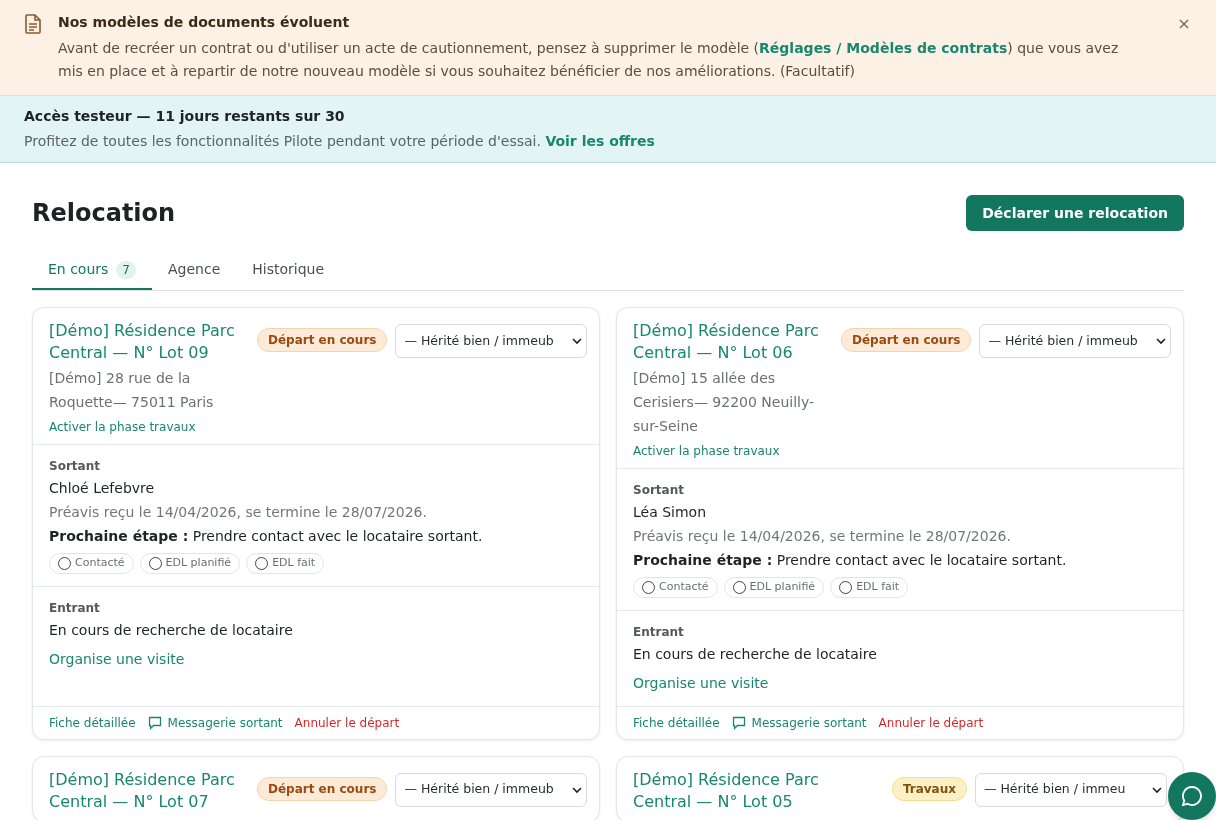  Describe the element at coordinates (147, 342) in the screenshot. I see `property-title-link: [Démo] Résidence Parc Central — N° Lot 09` at that location.